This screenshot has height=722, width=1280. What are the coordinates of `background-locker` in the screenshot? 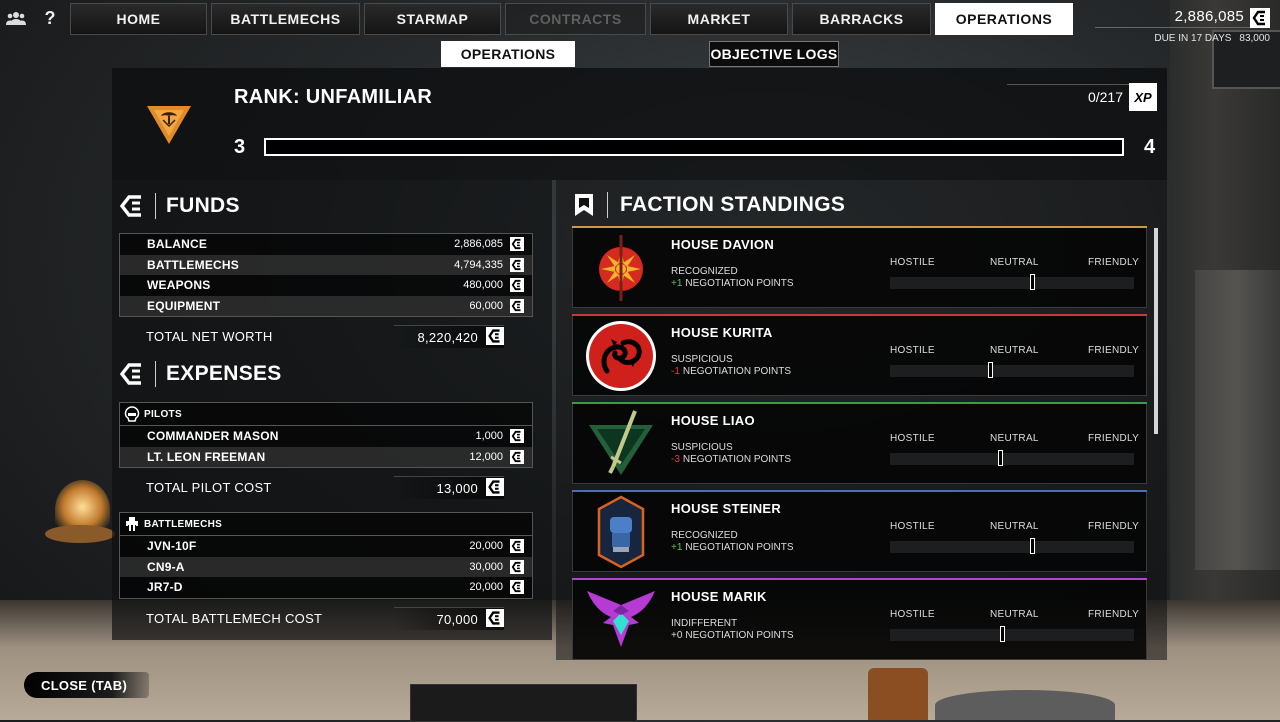 It's located at (1237, 420).